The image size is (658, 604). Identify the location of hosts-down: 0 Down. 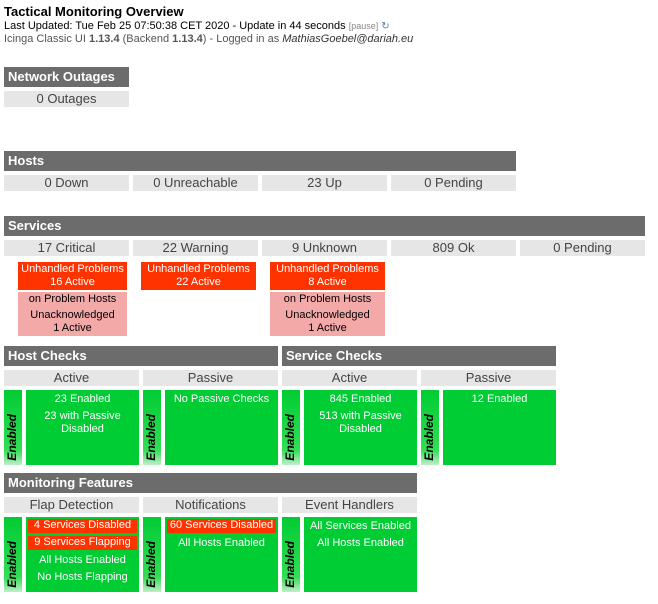
(66, 183).